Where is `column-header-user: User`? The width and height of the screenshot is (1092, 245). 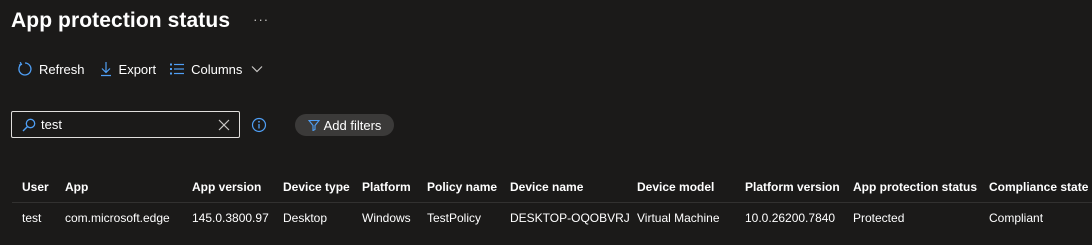 column-header-user: User is located at coordinates (38, 187).